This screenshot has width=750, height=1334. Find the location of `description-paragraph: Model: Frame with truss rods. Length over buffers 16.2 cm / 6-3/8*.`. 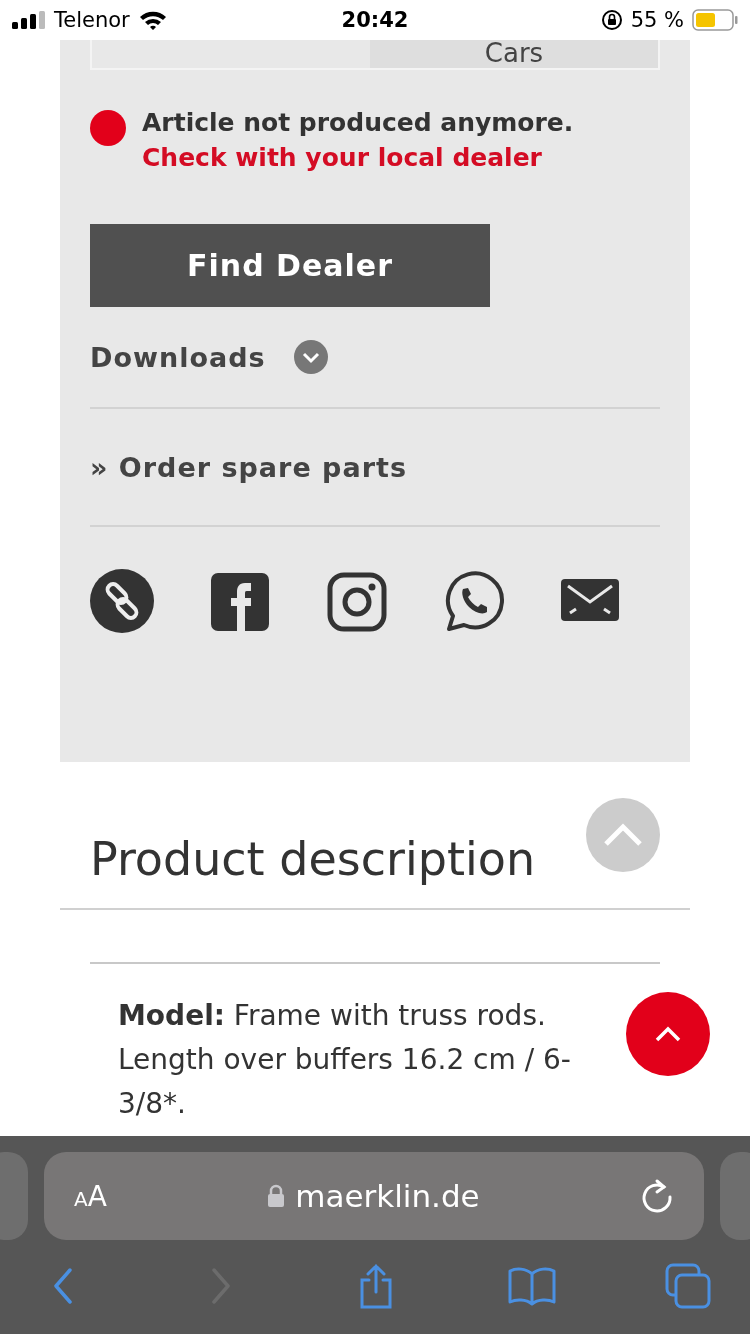

description-paragraph: Model: Frame with truss rods. Length over buffers 16.2 cm / 6-3/8*. is located at coordinates (345, 1060).